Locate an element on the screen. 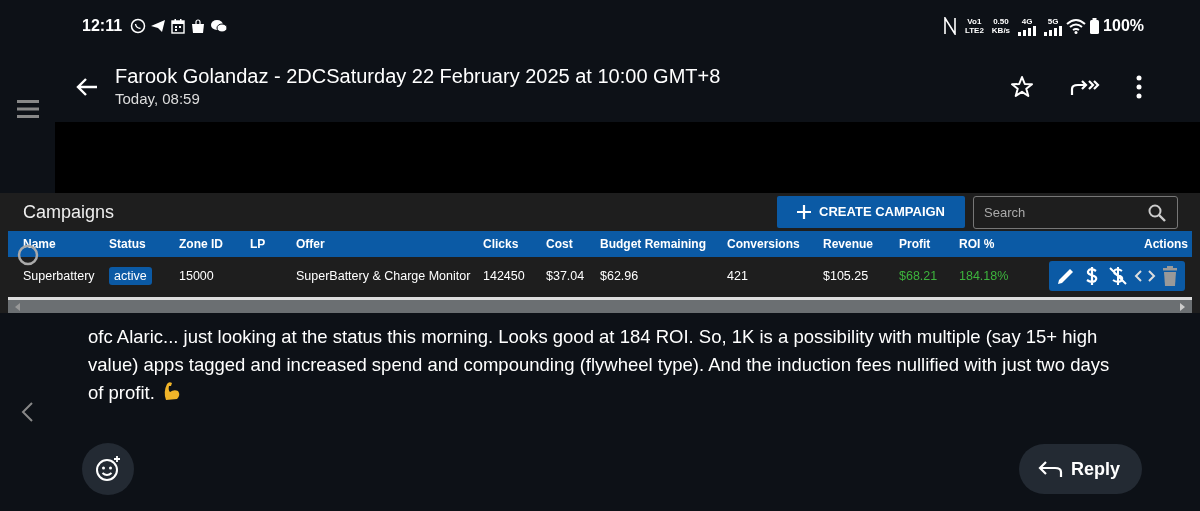 This screenshot has height=511, width=1200. column-header: Offer is located at coordinates (311, 244).